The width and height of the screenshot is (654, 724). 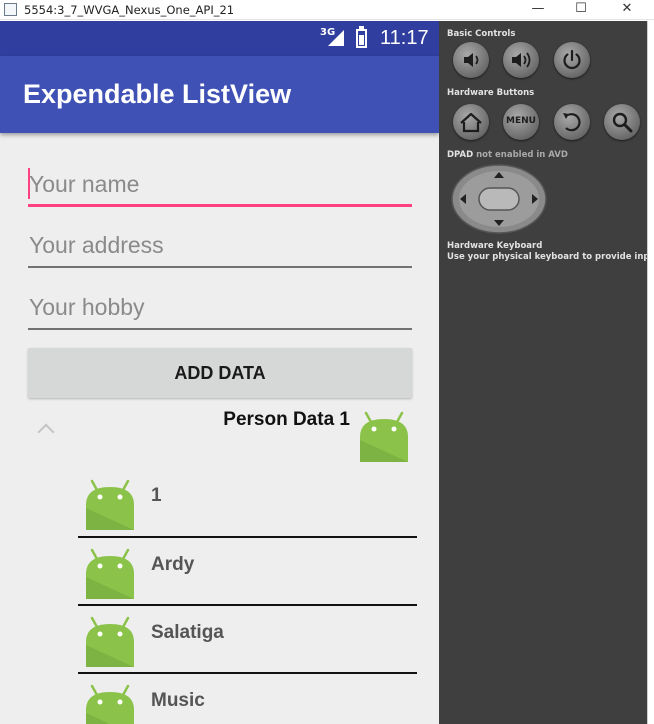 I want to click on home-button, so click(x=471, y=122).